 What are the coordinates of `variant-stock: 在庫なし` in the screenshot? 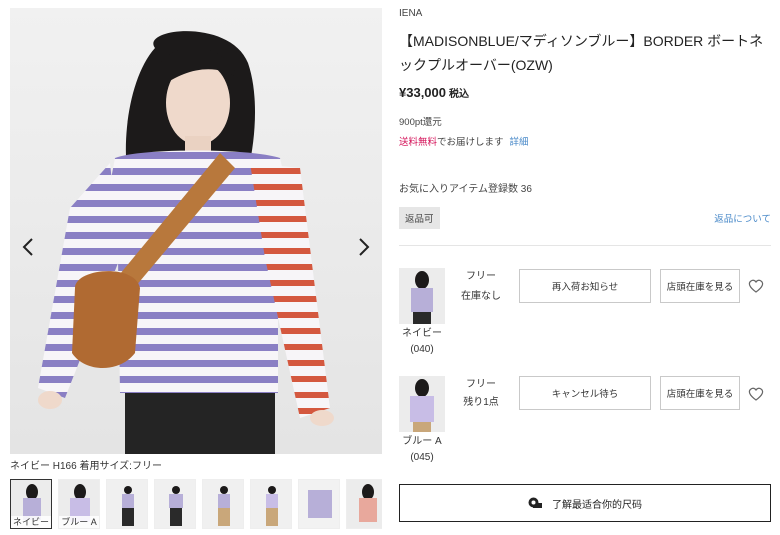 It's located at (481, 296).